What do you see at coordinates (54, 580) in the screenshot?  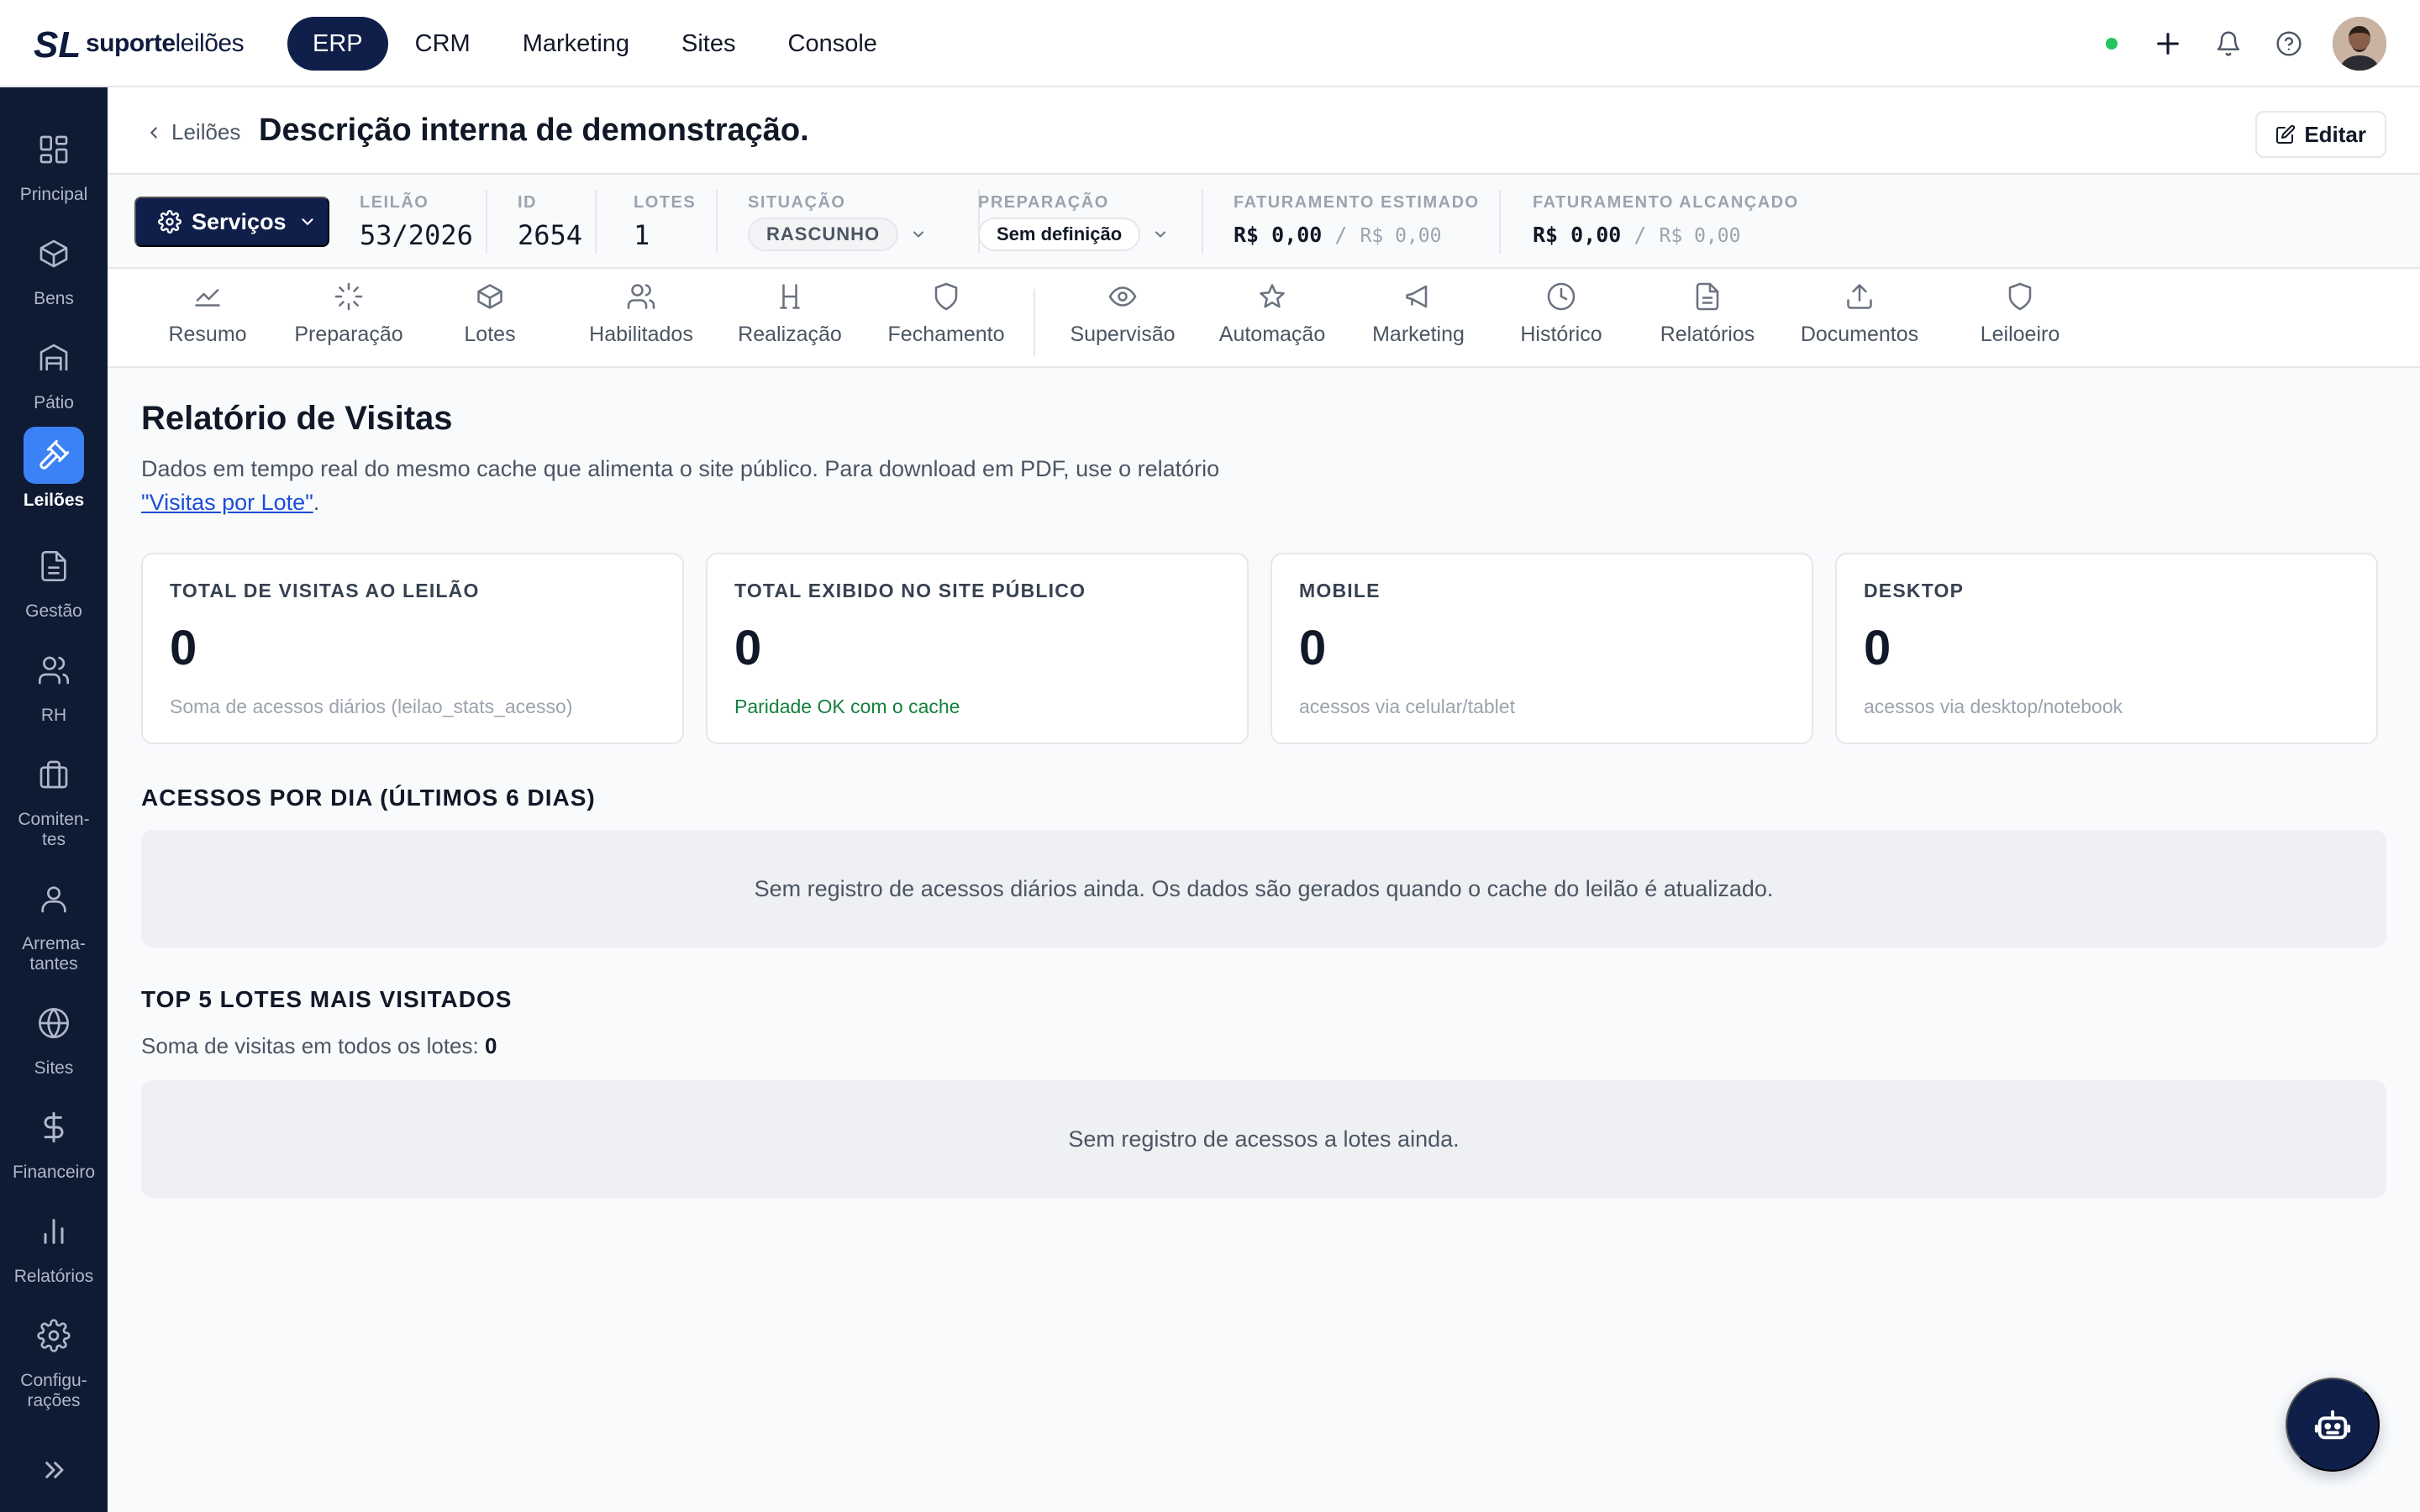 I see `sidebar-item-gestao: Gestão` at bounding box center [54, 580].